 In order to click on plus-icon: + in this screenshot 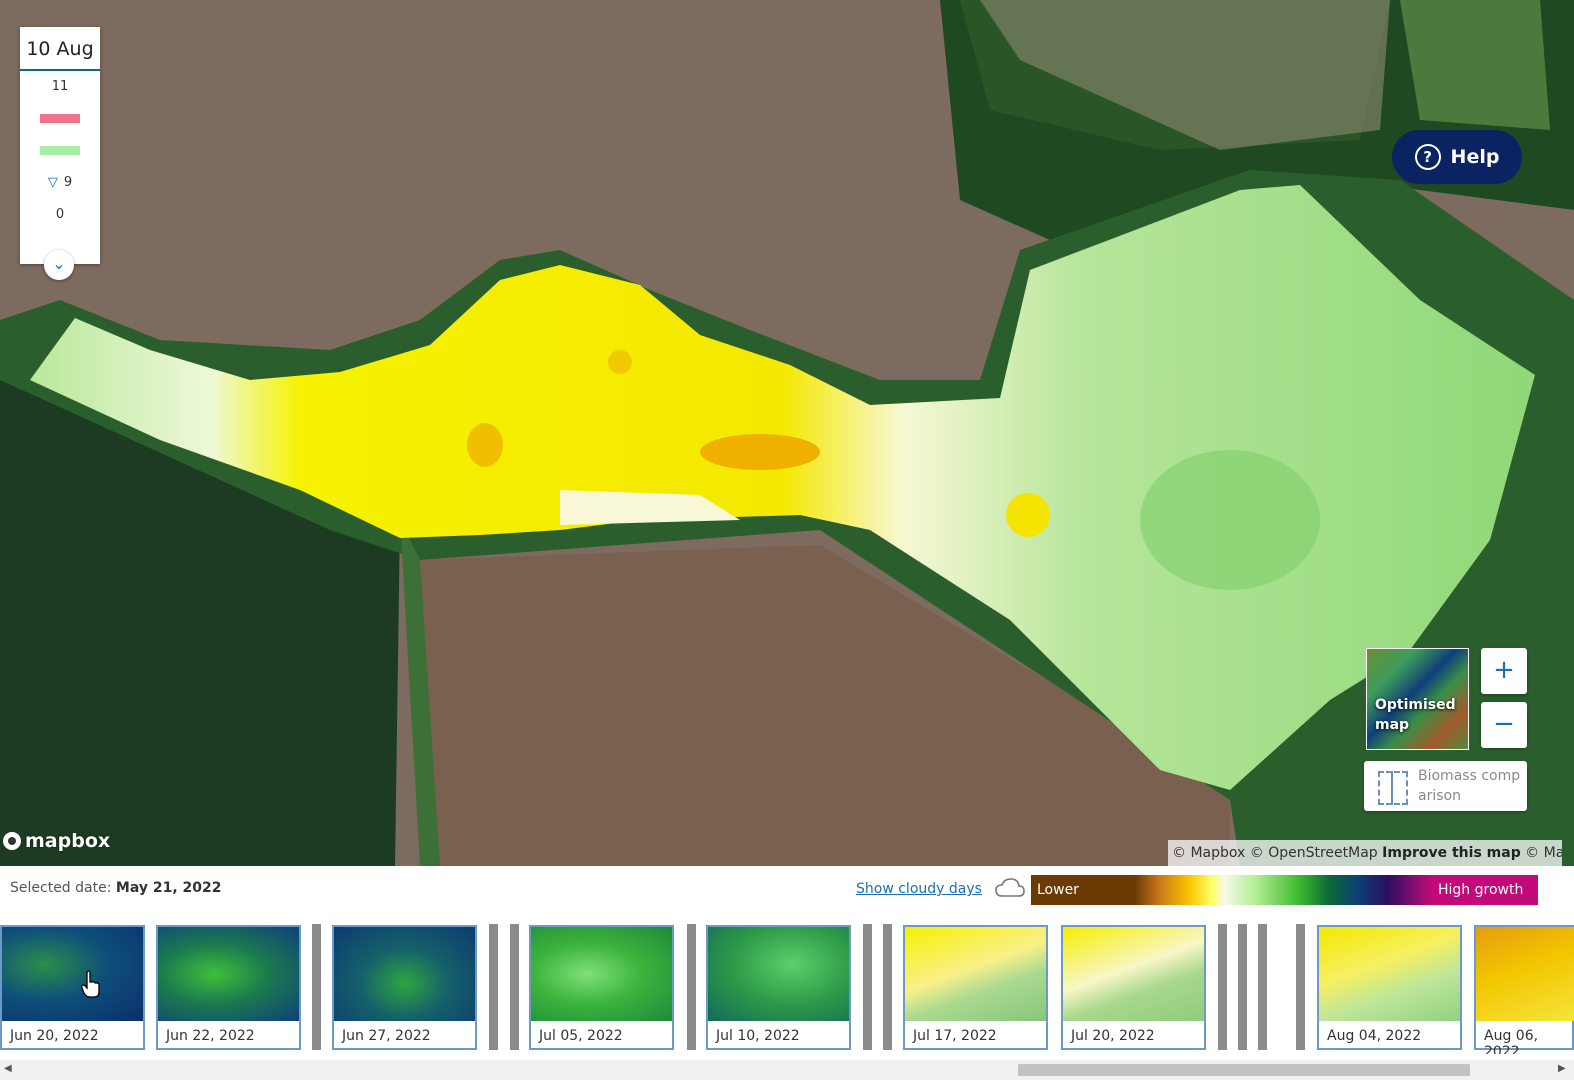, I will do `click(1504, 670)`.